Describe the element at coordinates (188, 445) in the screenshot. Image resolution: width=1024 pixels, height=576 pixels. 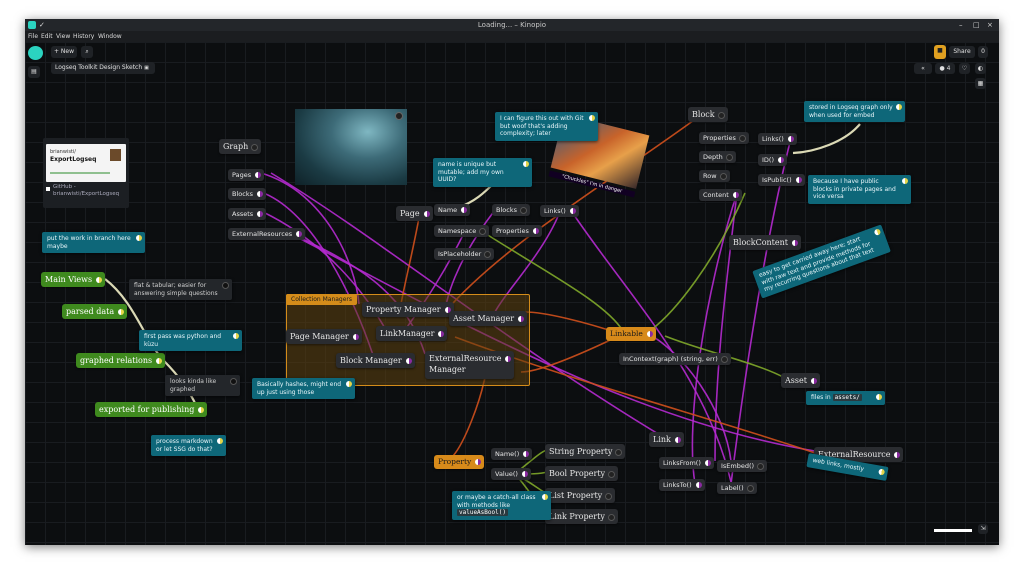
I see `note-process-markdown: process markdown or let SSG do that?` at that location.